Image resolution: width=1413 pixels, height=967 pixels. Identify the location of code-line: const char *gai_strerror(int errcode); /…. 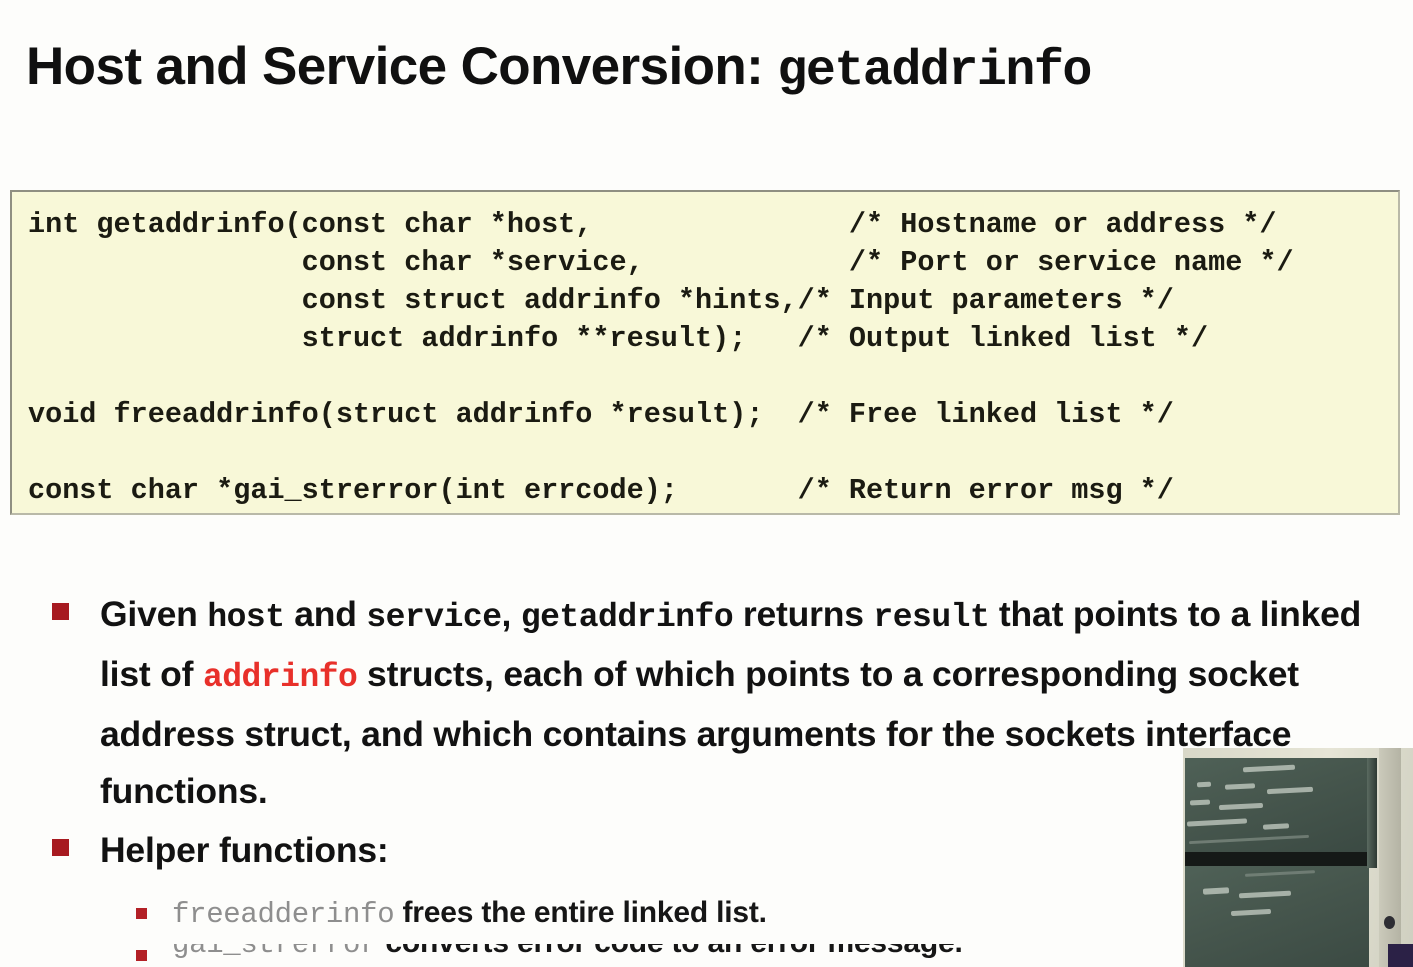
(601, 490).